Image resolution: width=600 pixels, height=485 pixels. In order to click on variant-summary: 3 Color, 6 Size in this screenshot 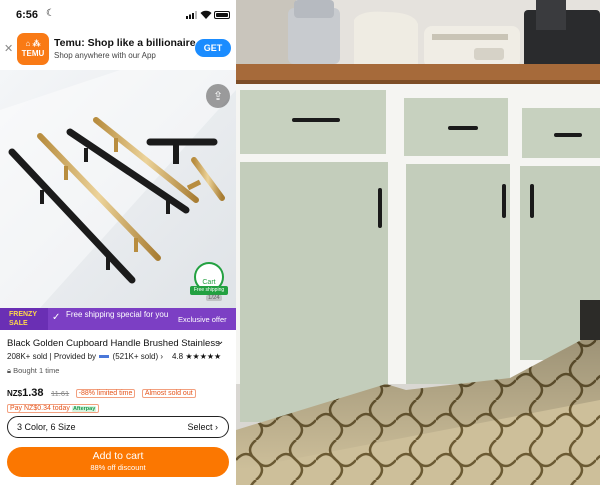, I will do `click(46, 427)`.